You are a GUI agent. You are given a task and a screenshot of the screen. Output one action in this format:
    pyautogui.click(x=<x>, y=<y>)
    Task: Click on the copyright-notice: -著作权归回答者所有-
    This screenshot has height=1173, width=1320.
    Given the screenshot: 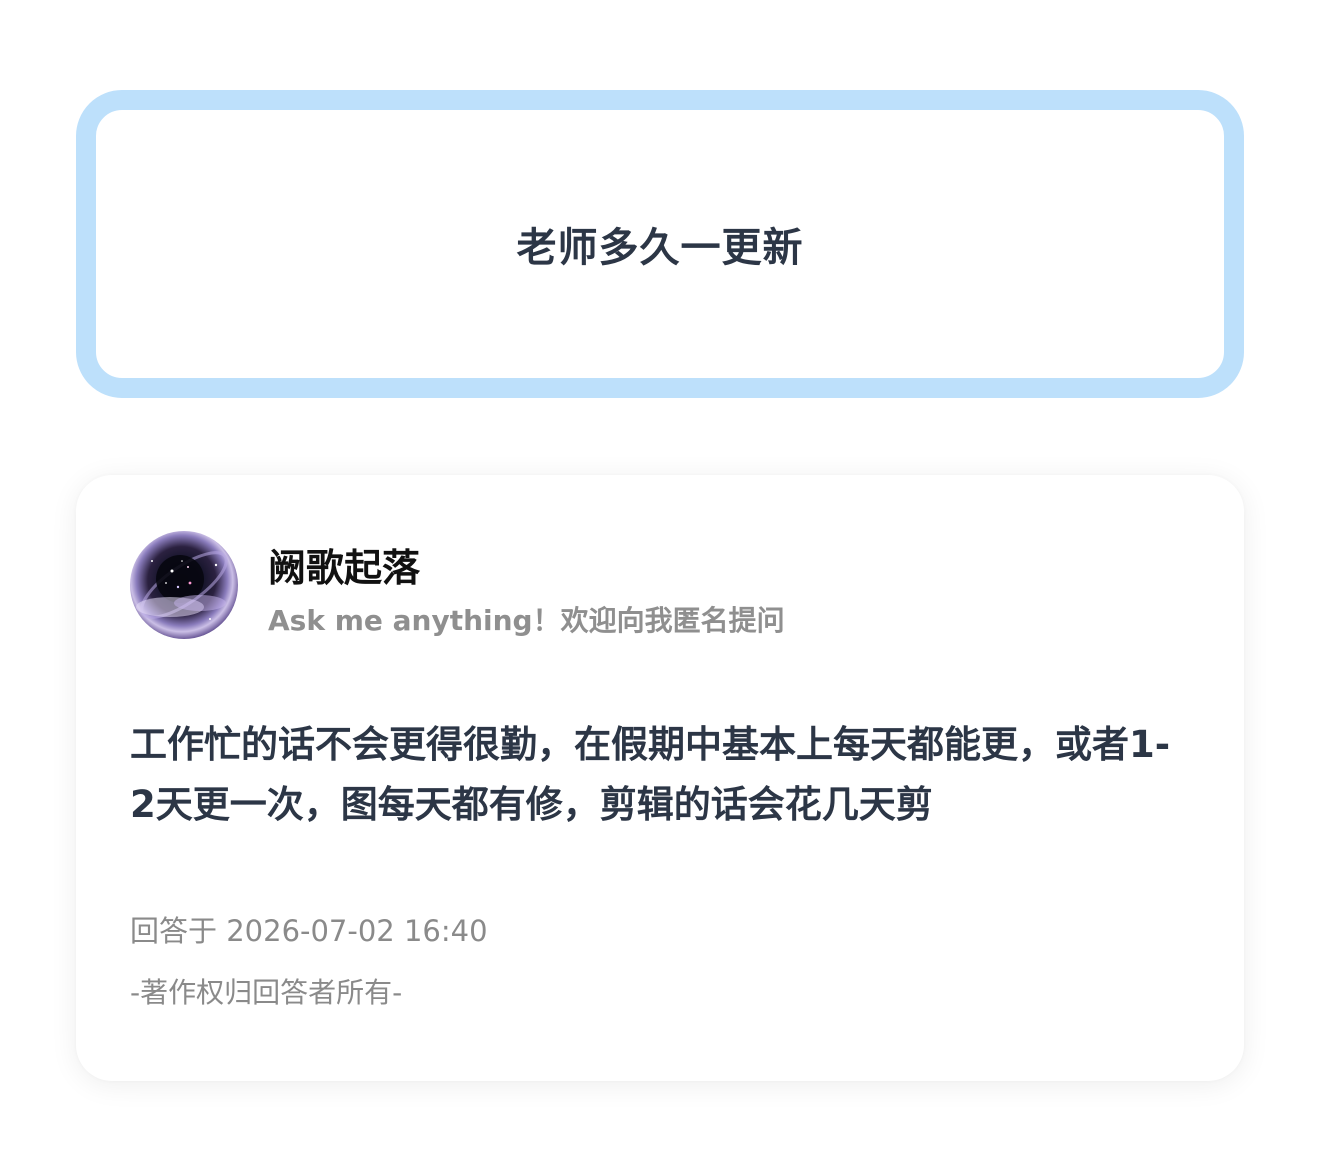 What is the action you would take?
    pyautogui.click(x=266, y=992)
    